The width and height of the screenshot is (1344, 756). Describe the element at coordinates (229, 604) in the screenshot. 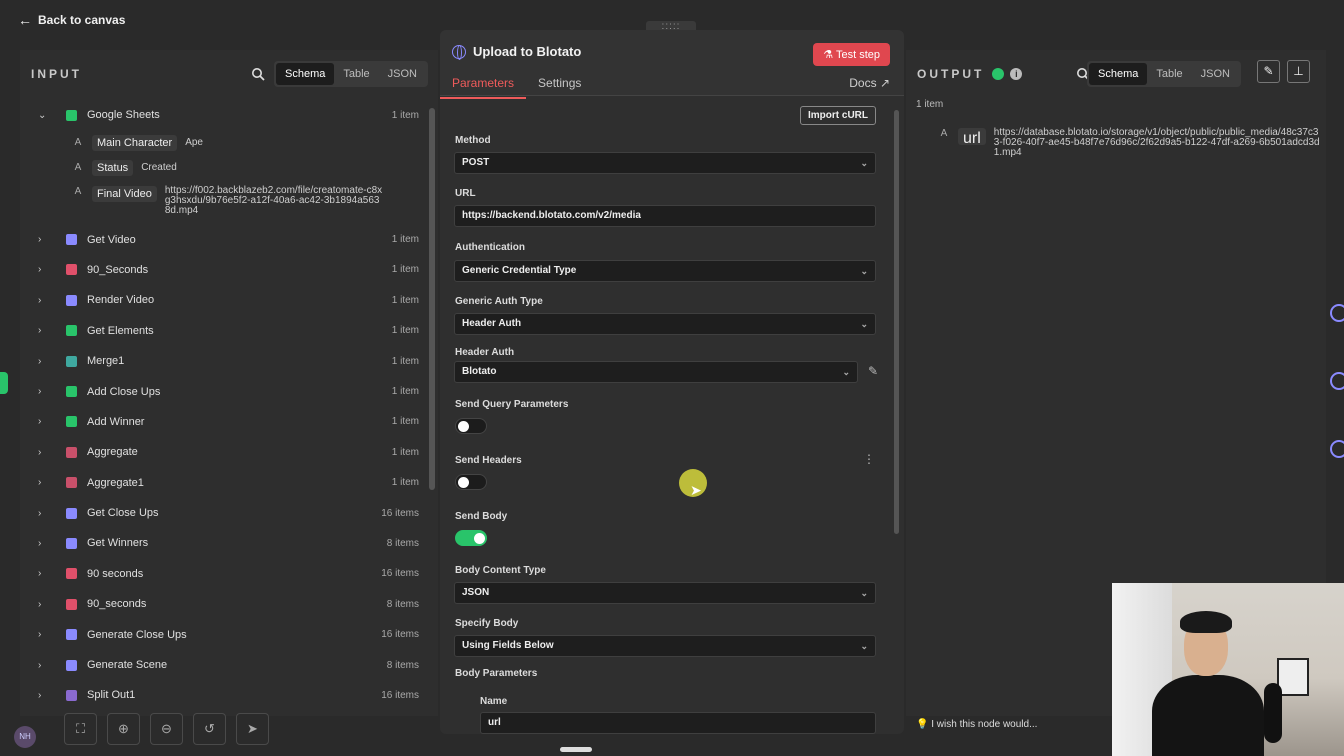

I see `tree-node-row: › 90_seconds 8 items` at that location.